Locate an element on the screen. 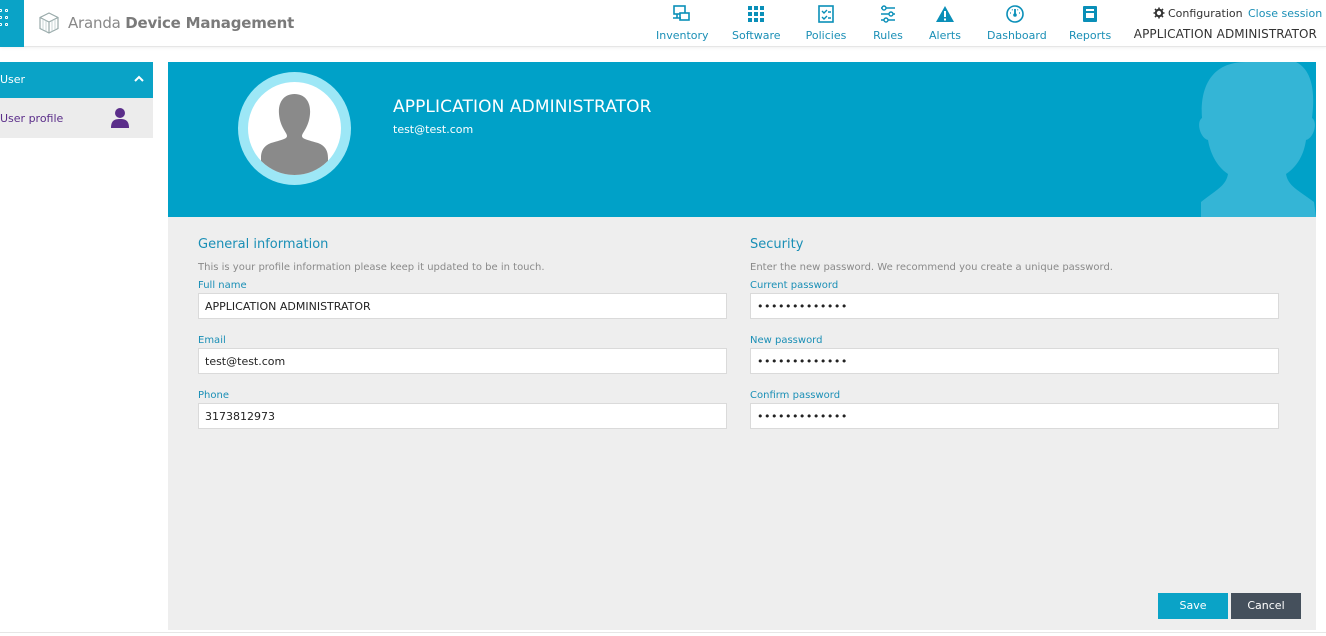 The width and height of the screenshot is (1326, 636). app-menu-button is located at coordinates (12, 23).